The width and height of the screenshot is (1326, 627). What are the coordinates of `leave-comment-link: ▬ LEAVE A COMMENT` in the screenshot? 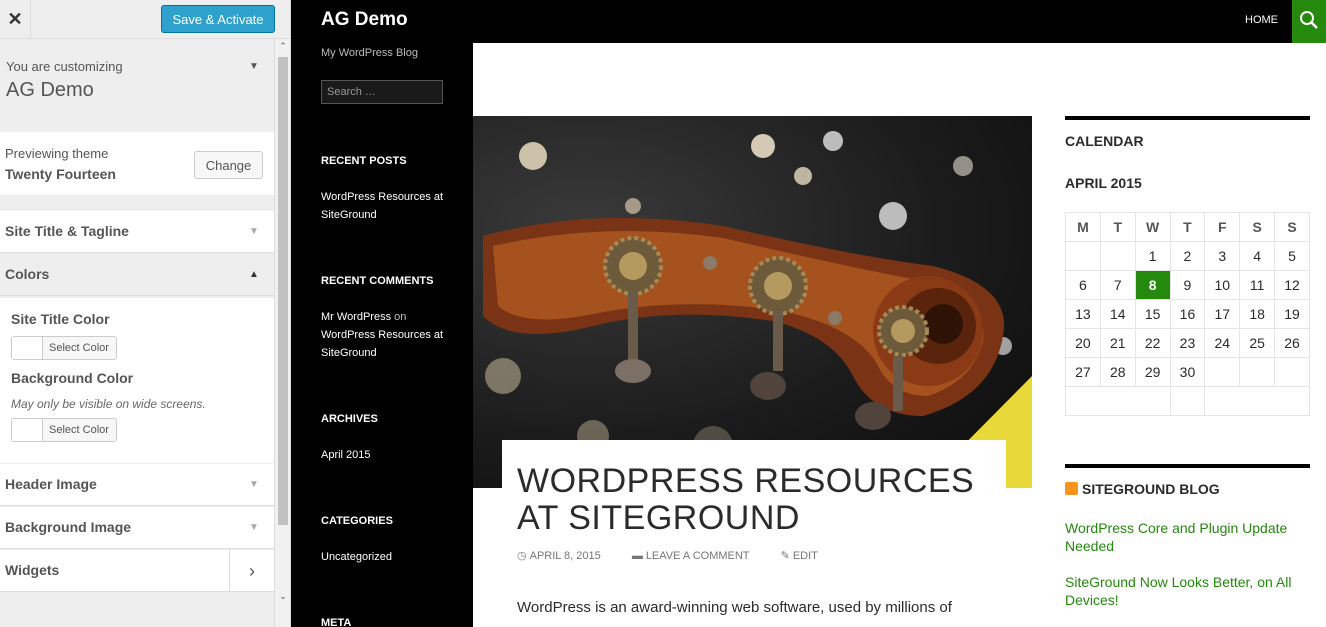 It's located at (698, 556).